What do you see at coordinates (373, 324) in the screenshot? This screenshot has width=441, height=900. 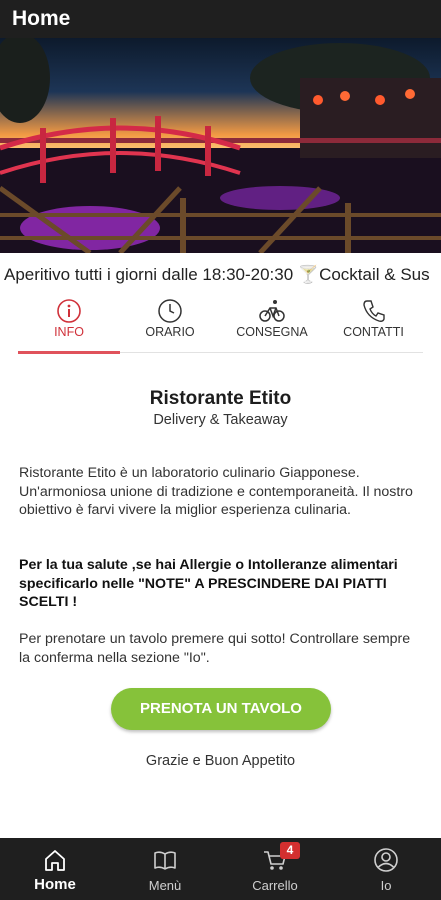 I see `tab-contatti: CONTATTI` at bounding box center [373, 324].